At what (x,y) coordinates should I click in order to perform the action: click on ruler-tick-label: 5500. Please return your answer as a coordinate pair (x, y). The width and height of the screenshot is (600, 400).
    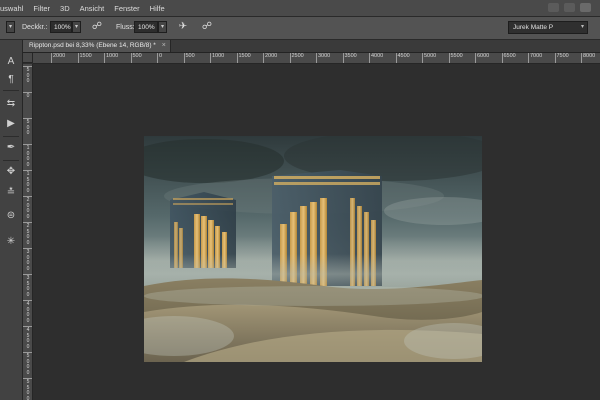
    Looking at the image, I should click on (456, 56).